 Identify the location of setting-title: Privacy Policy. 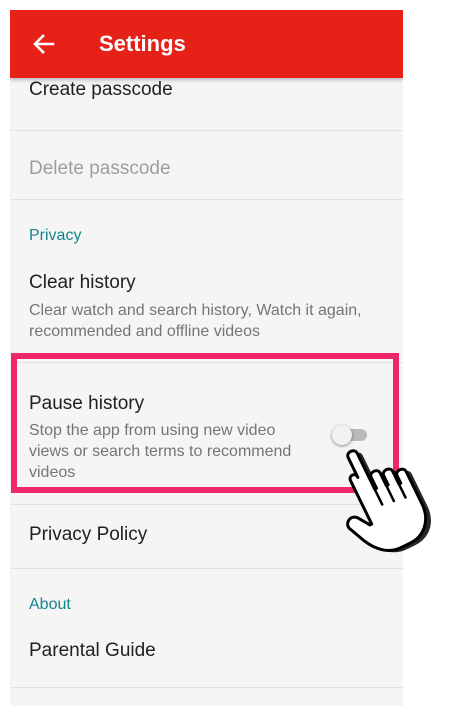
(88, 534).